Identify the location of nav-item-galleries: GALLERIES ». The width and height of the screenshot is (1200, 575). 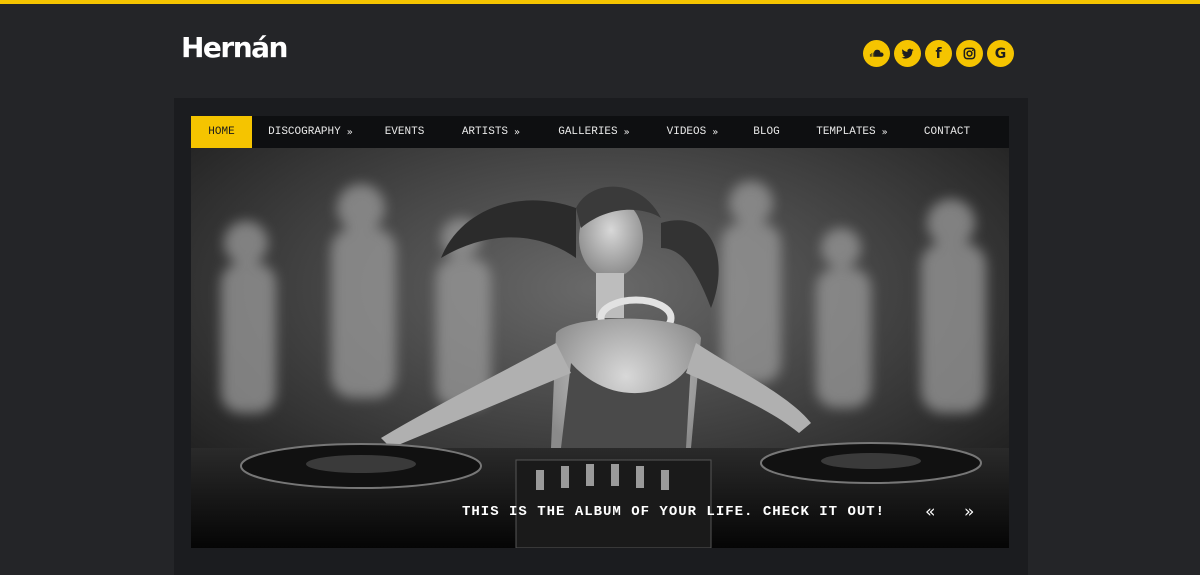
(594, 132).